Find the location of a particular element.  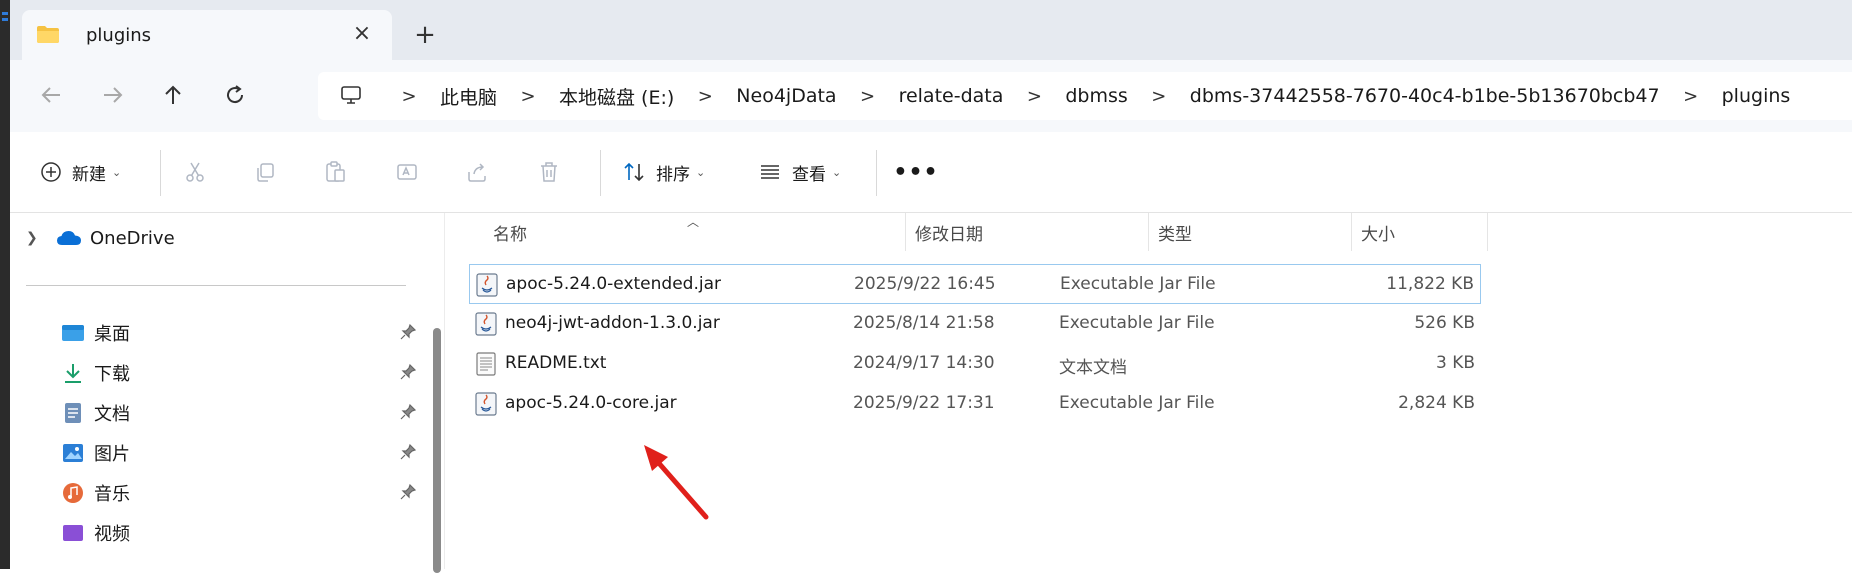

rename-button is located at coordinates (407, 172).